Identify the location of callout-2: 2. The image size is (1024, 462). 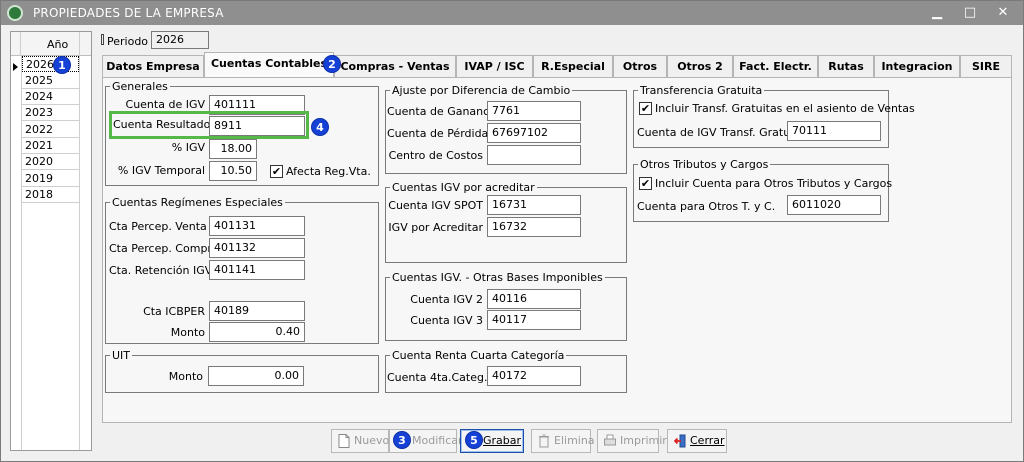
(332, 64).